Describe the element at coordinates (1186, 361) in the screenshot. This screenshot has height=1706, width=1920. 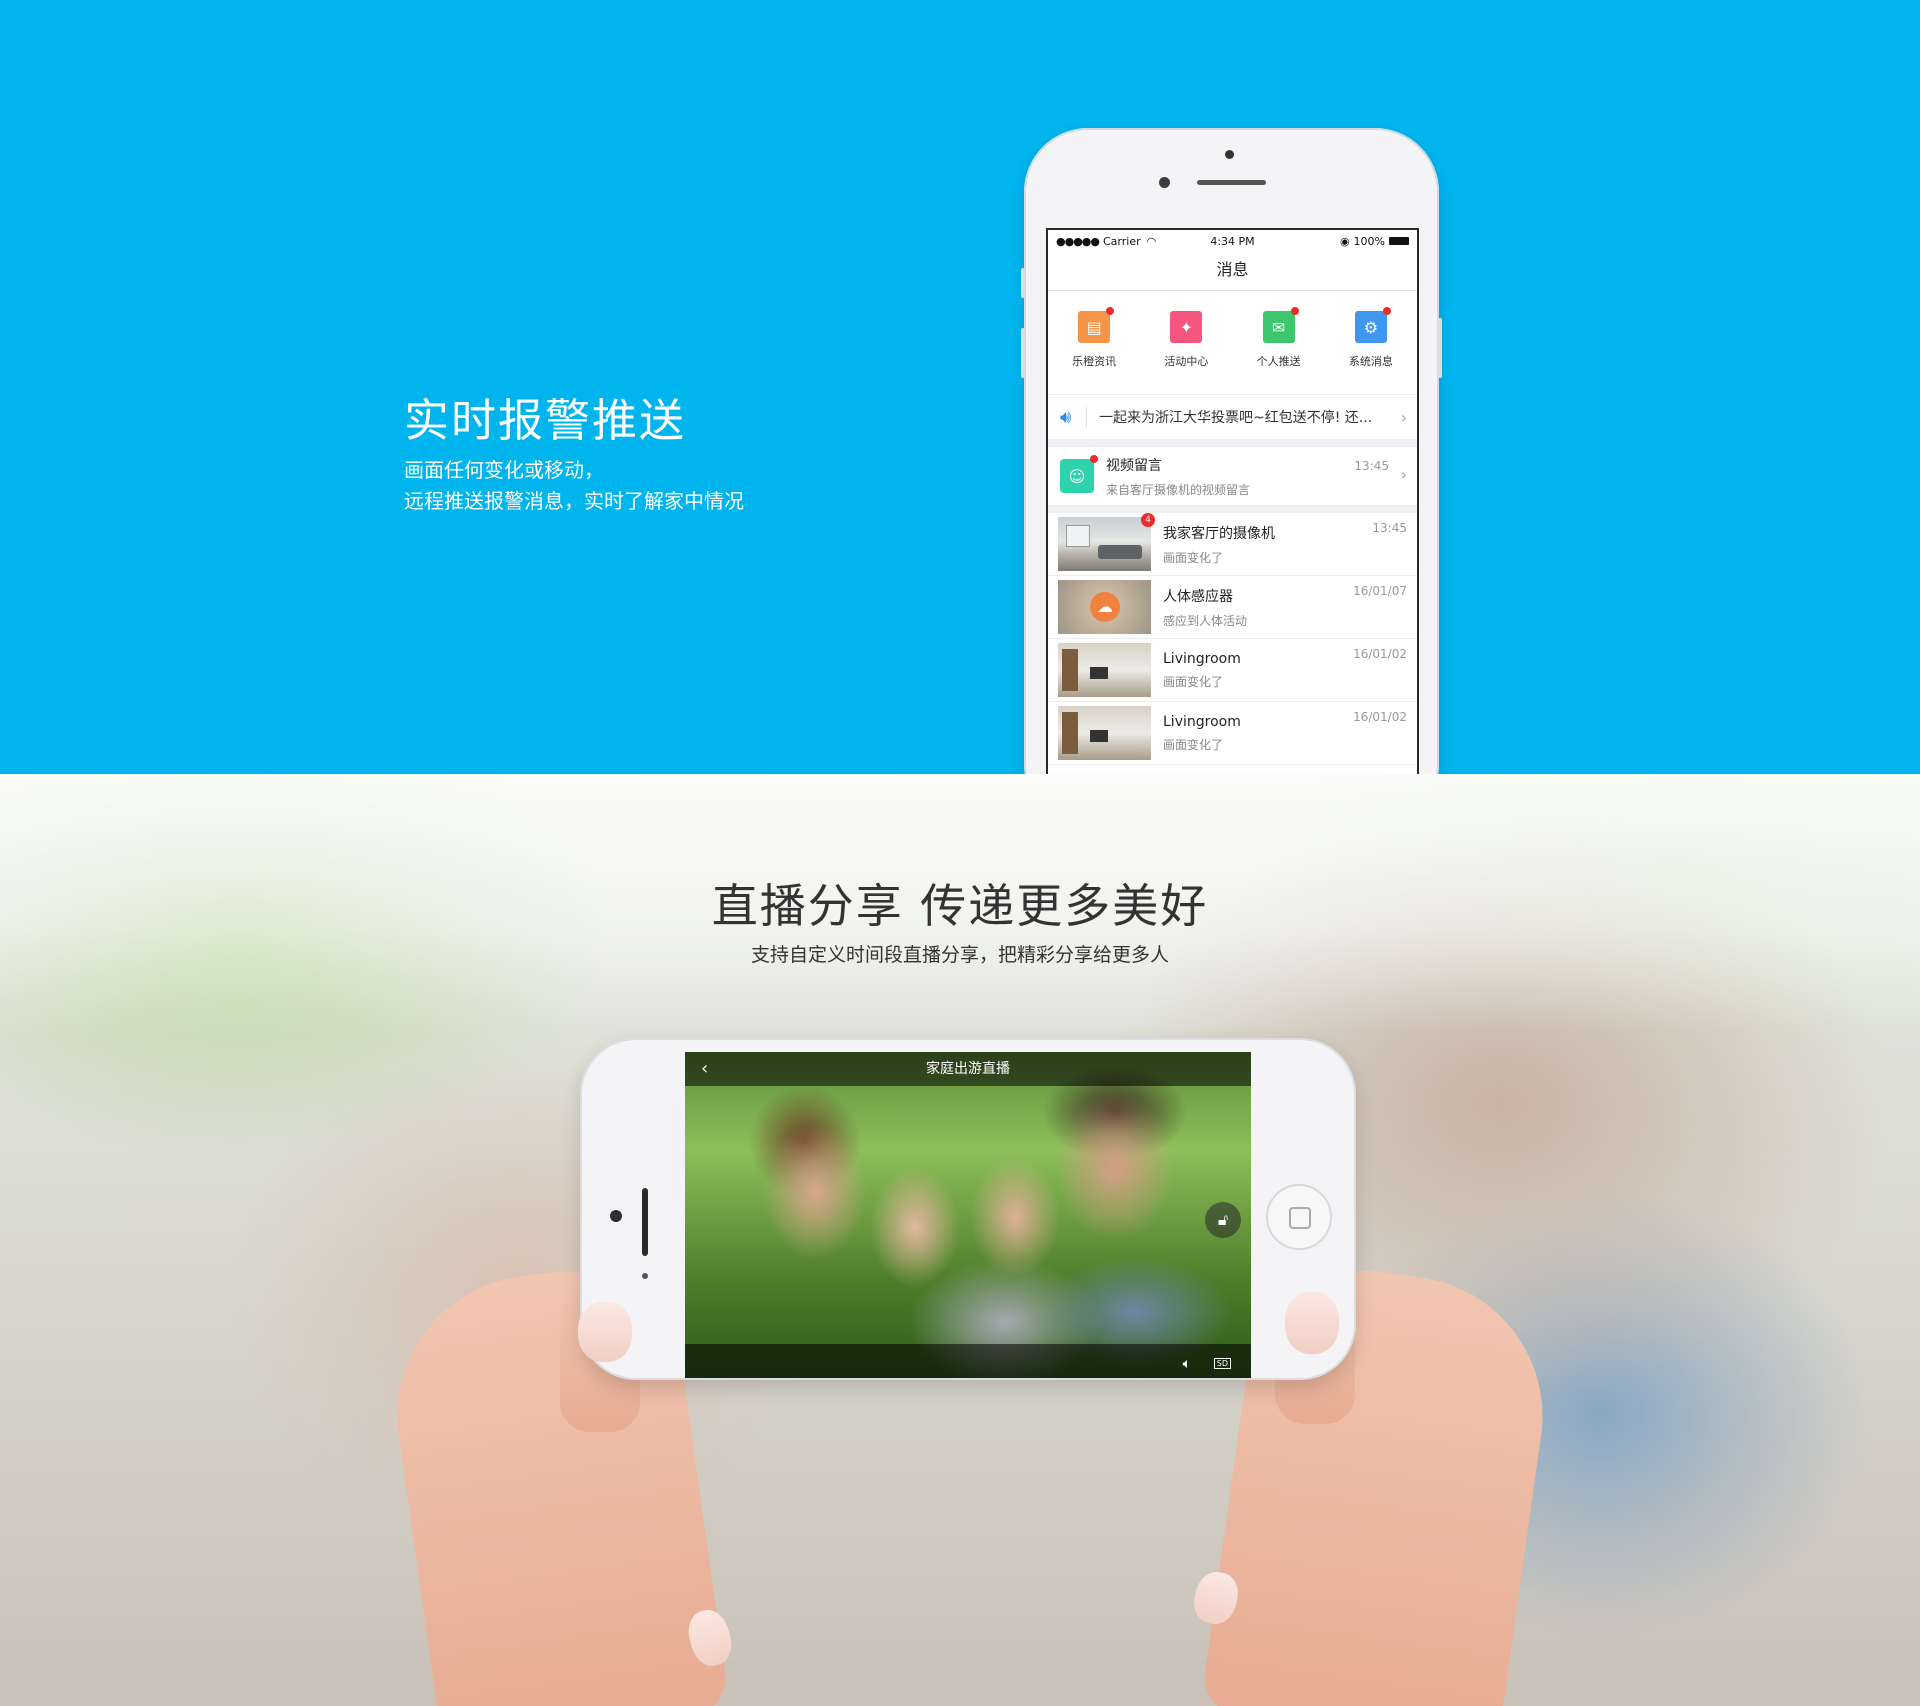
I see `category-label: 活动中心` at that location.